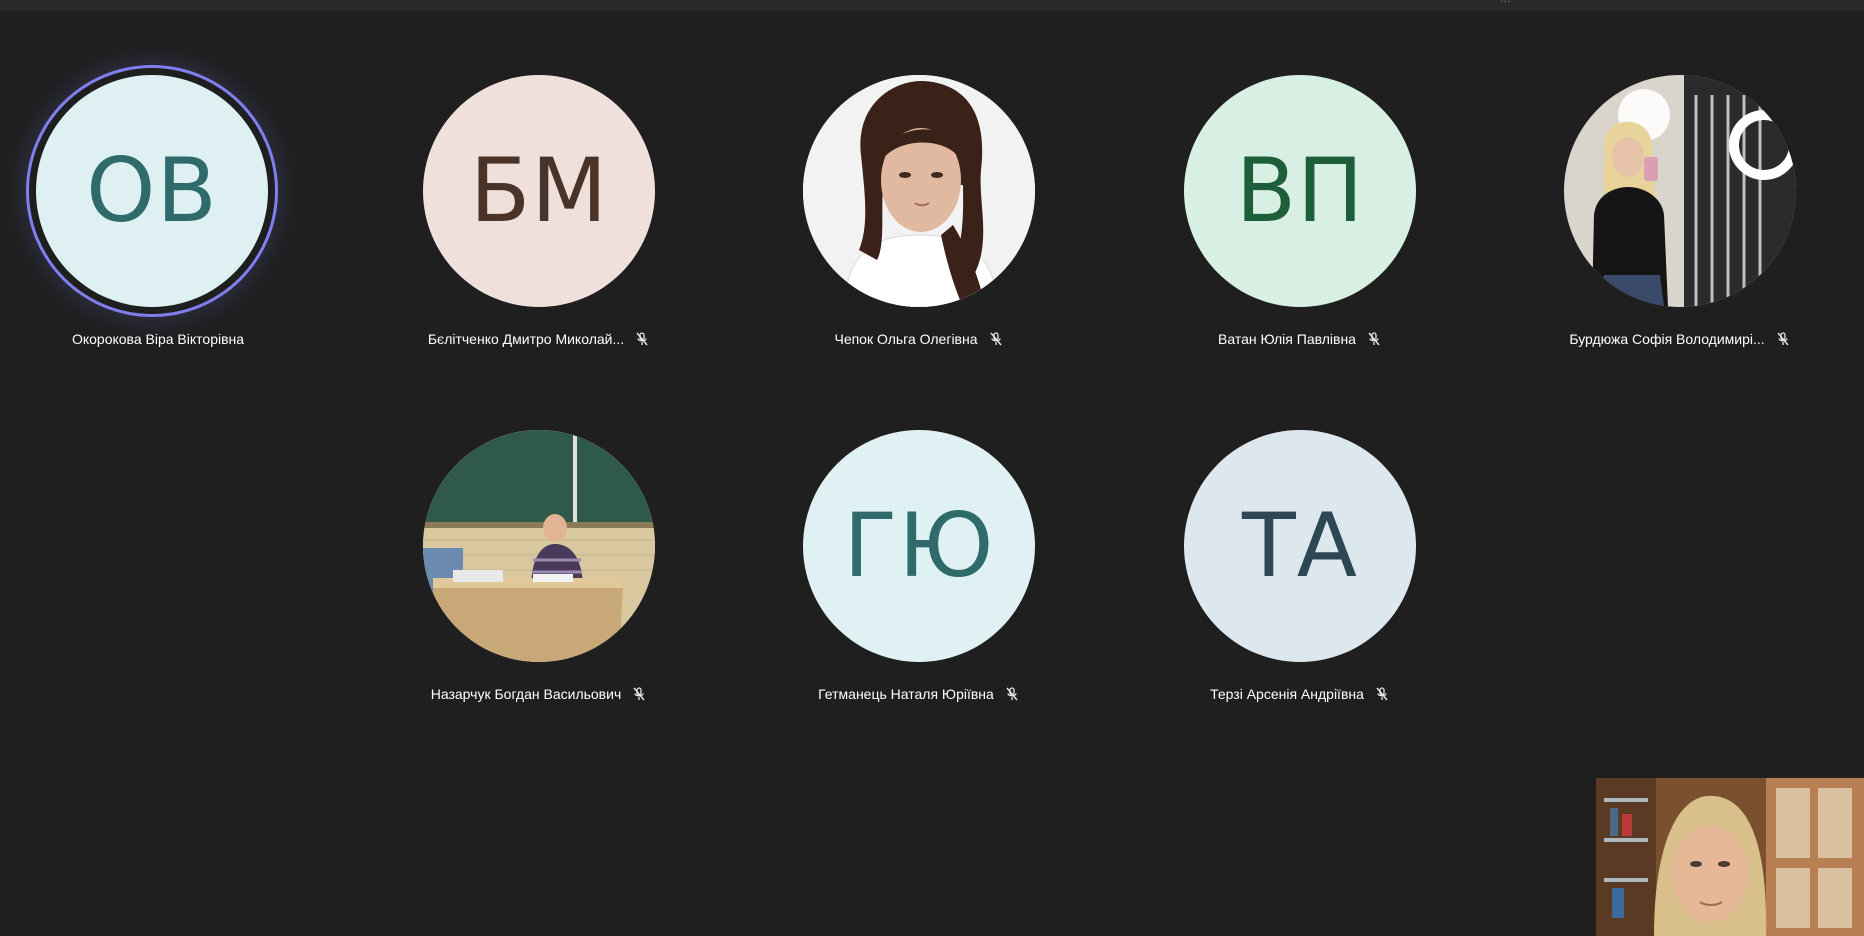 The height and width of the screenshot is (936, 1864). I want to click on avatar-initials: БМ, so click(539, 190).